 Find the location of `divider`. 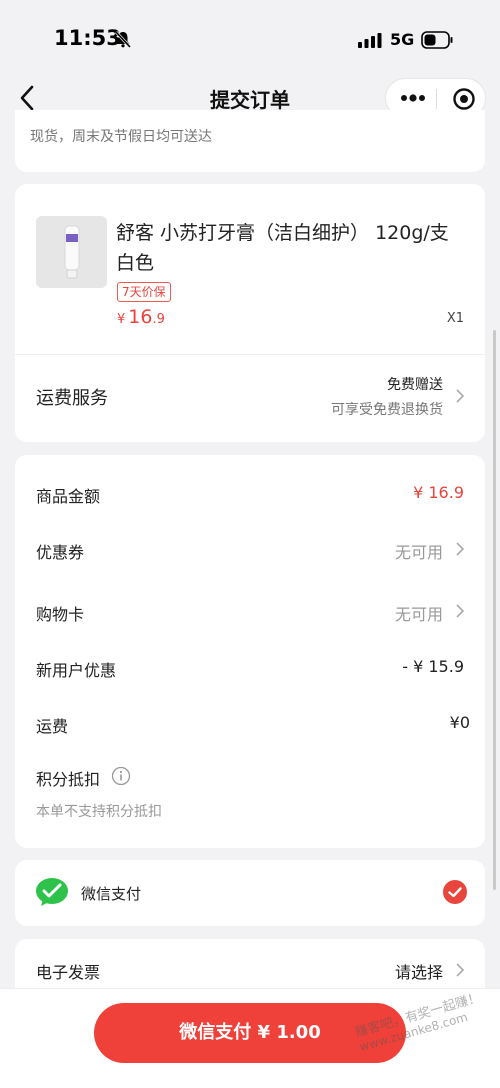

divider is located at coordinates (250, 354).